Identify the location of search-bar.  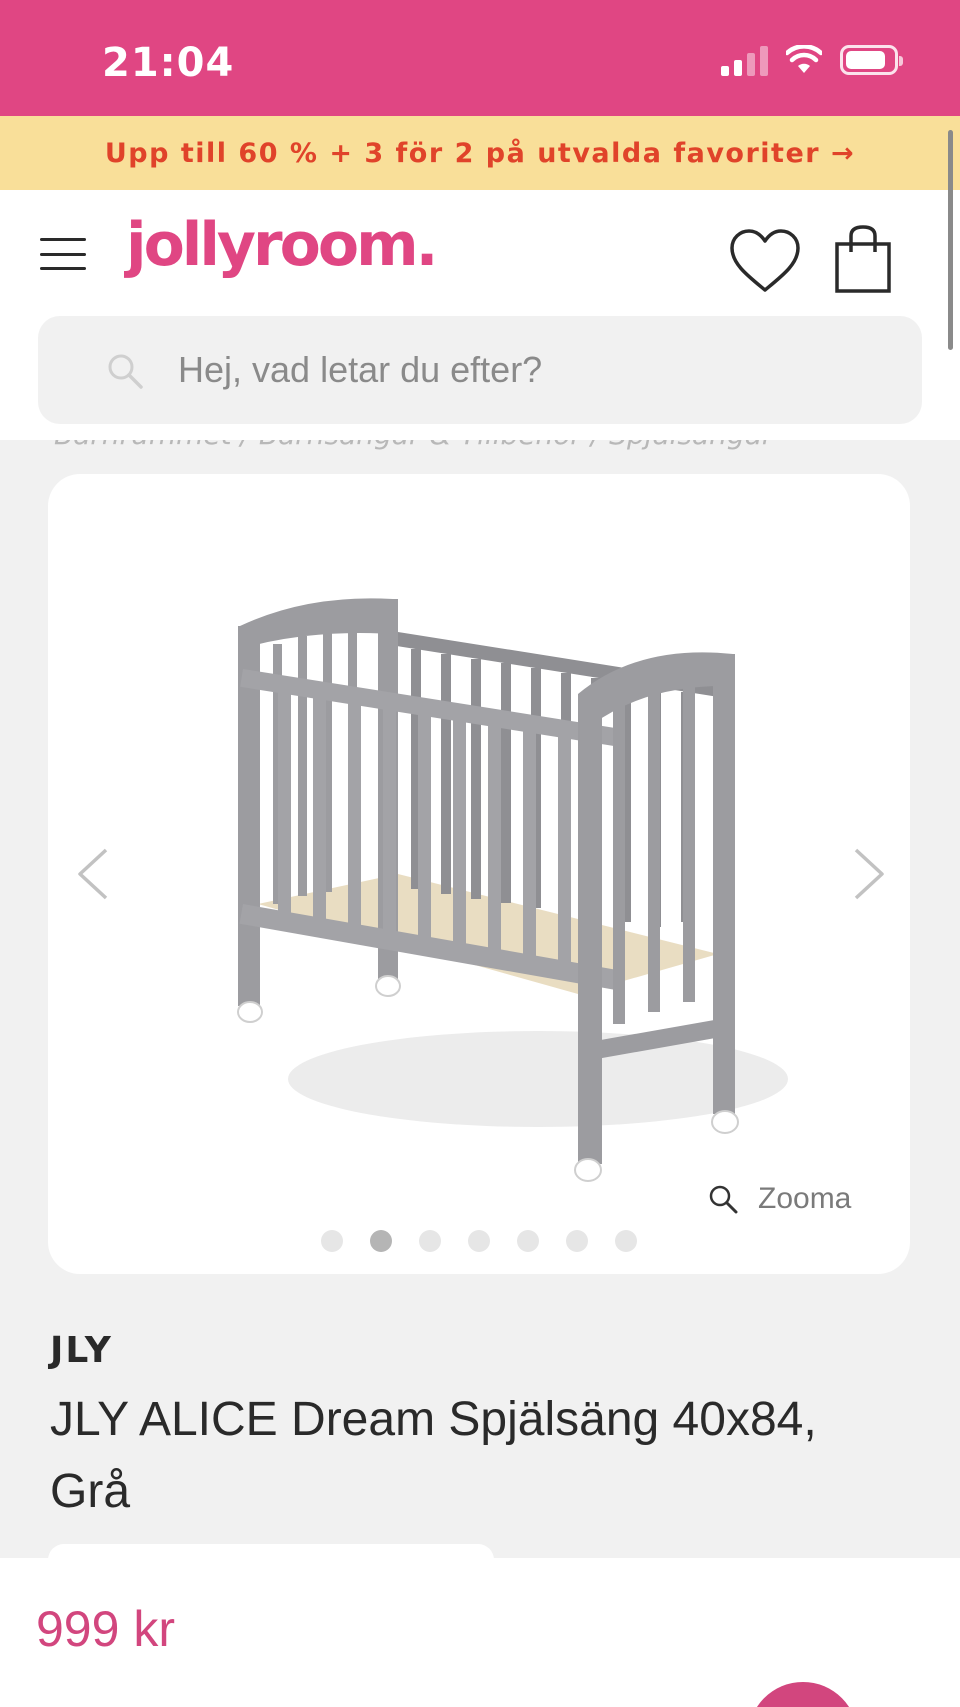
(480, 370).